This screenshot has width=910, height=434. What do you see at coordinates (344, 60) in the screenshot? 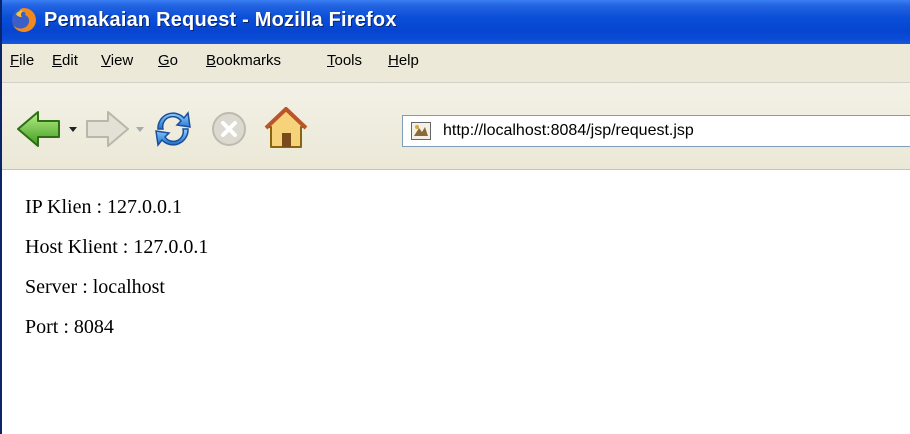
I see `menu-tools: Tools` at bounding box center [344, 60].